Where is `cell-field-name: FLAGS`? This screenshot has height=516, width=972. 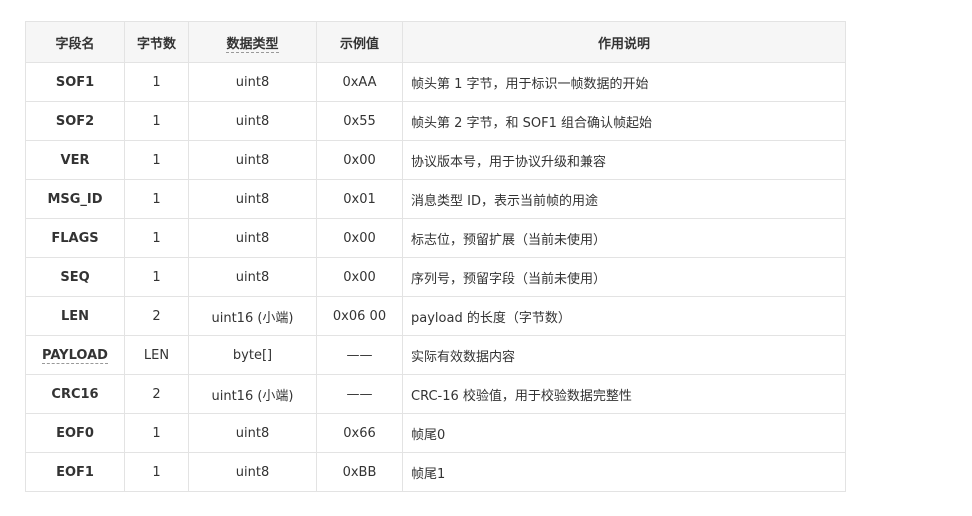 cell-field-name: FLAGS is located at coordinates (75, 238).